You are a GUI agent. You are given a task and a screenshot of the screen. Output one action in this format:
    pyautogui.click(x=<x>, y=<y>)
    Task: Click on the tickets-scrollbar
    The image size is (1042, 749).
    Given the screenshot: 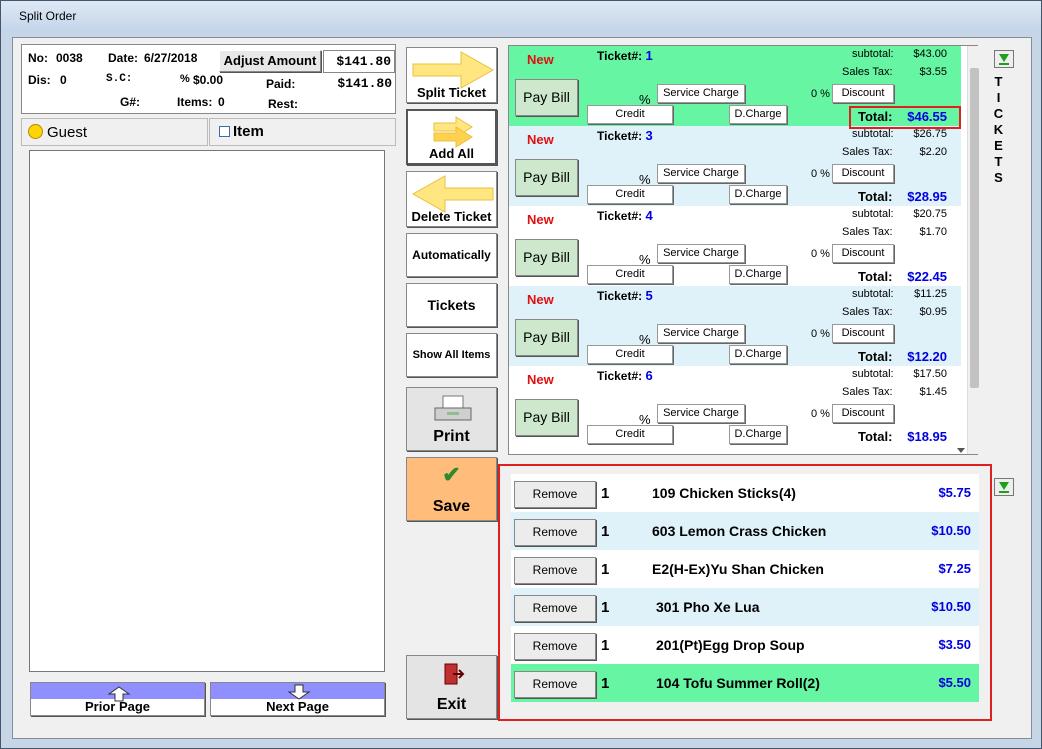 What is the action you would take?
    pyautogui.click(x=974, y=250)
    